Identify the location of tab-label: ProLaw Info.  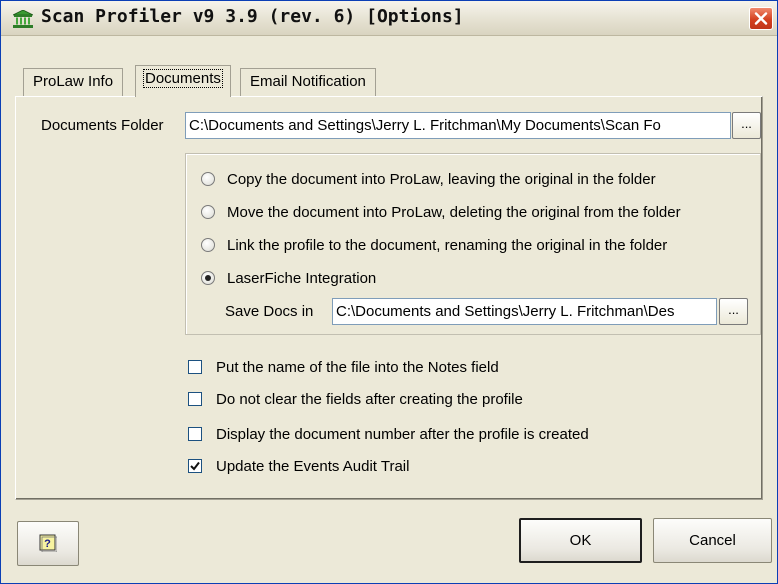
(73, 81).